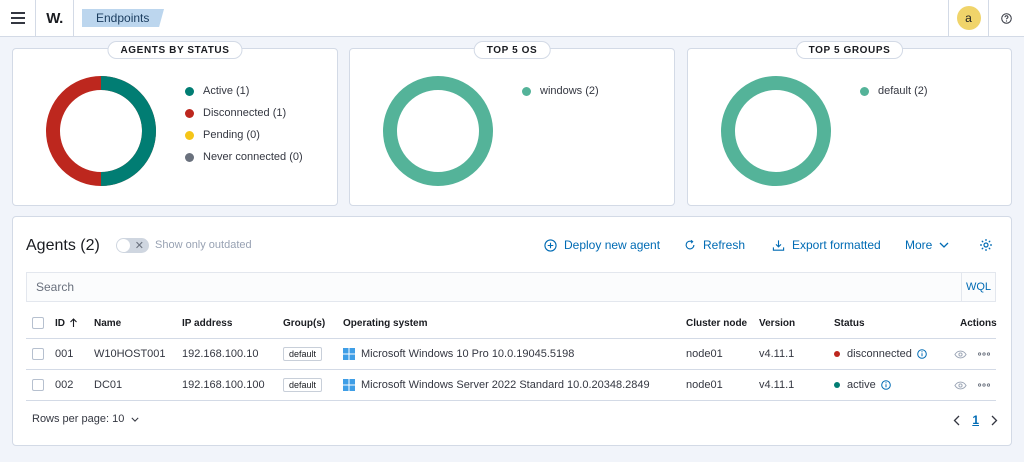  What do you see at coordinates (776, 131) in the screenshot?
I see `donut-slice-default` at bounding box center [776, 131].